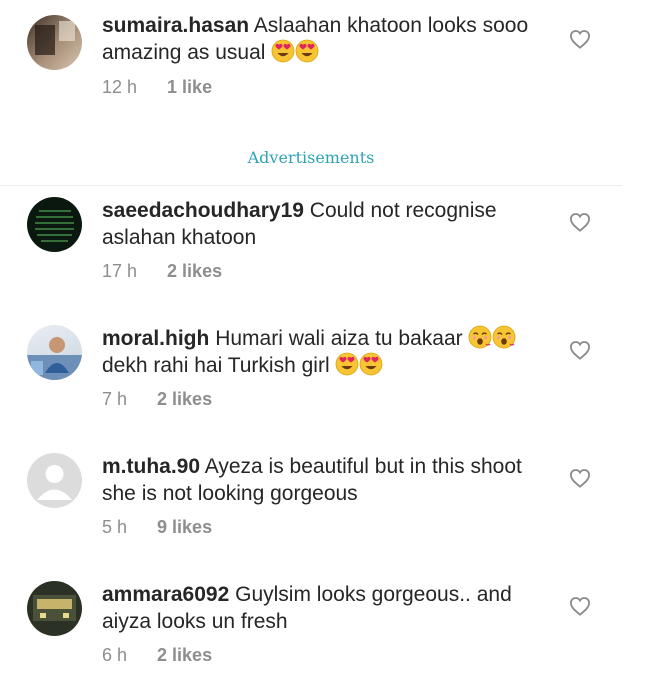 The image size is (662, 699). I want to click on comment-likes: 9 likes, so click(184, 527).